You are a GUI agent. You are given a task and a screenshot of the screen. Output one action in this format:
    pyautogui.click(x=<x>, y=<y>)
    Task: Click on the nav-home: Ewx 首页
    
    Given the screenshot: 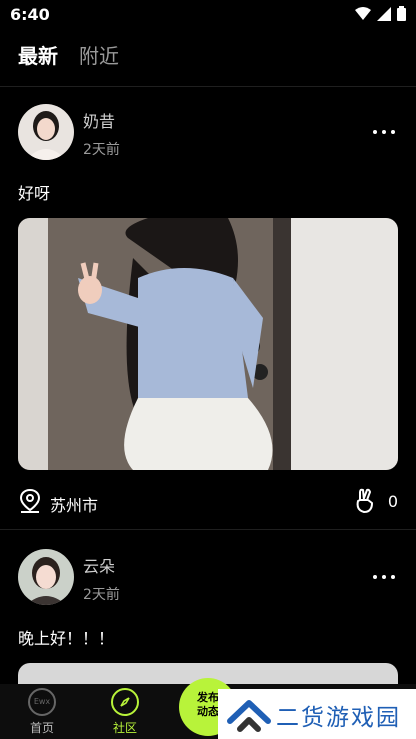 What is the action you would take?
    pyautogui.click(x=42, y=711)
    